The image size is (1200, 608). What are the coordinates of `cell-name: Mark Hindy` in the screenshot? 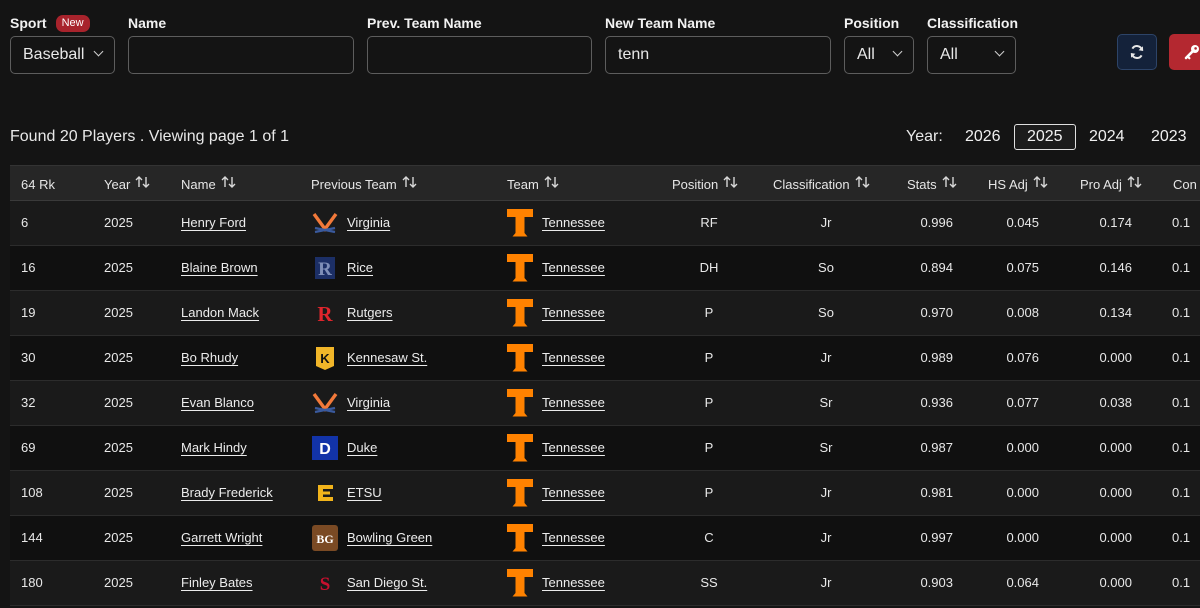 It's located at (214, 448).